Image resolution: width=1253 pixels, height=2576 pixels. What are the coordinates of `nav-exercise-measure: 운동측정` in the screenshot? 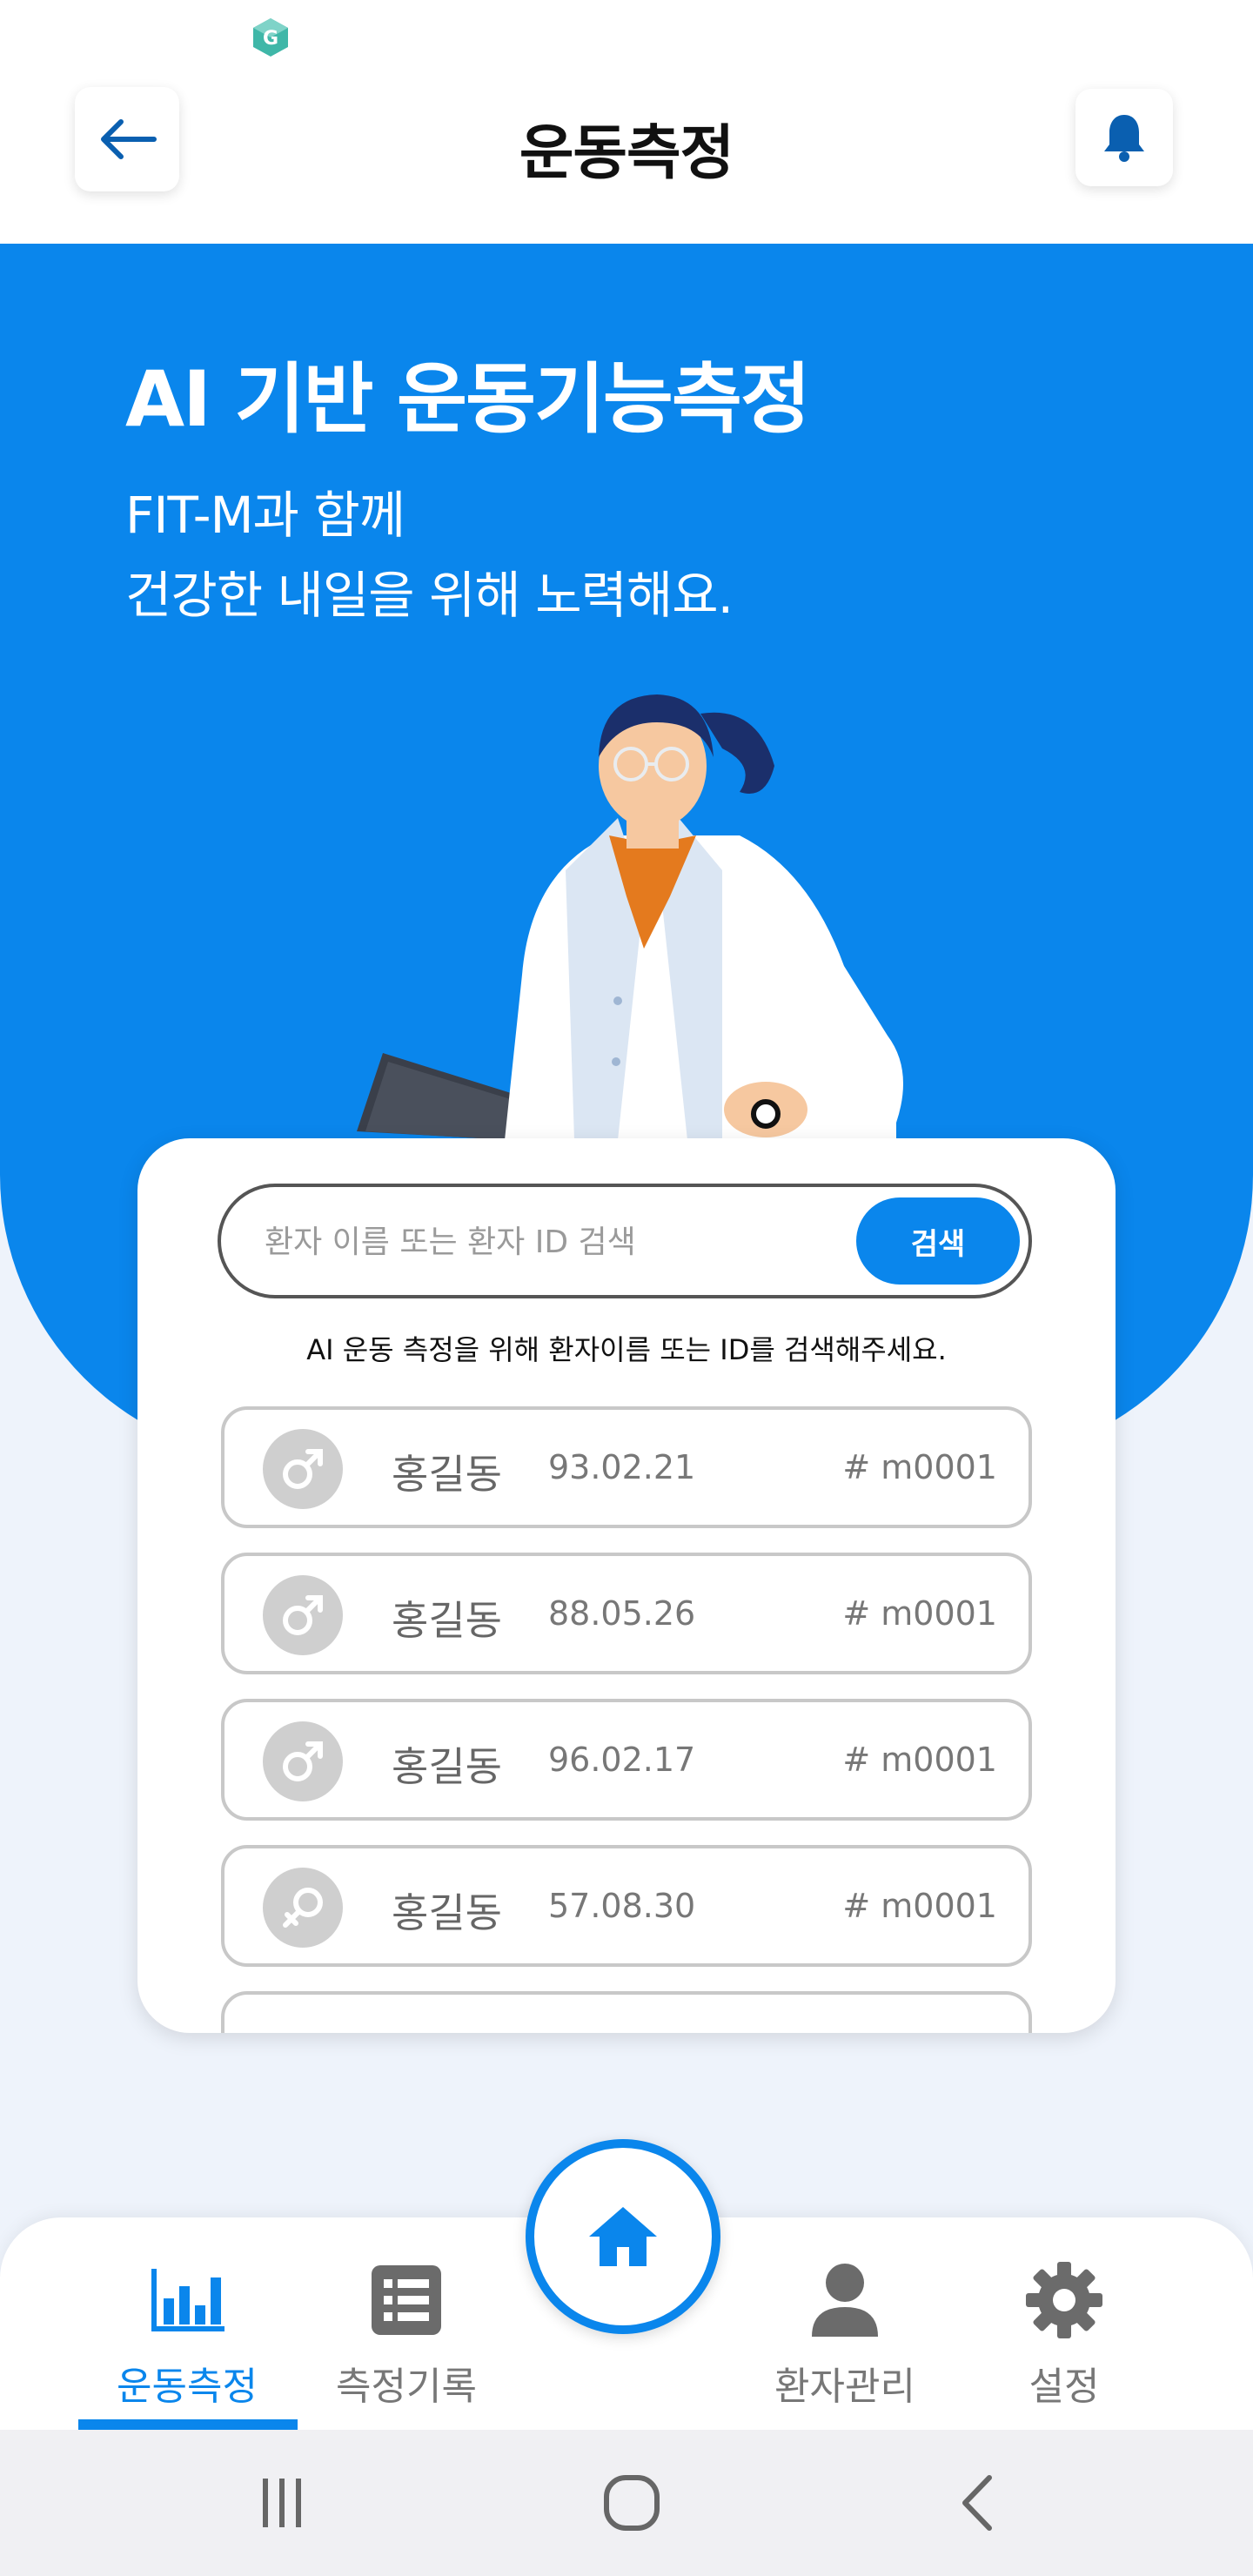 It's located at (187, 2345).